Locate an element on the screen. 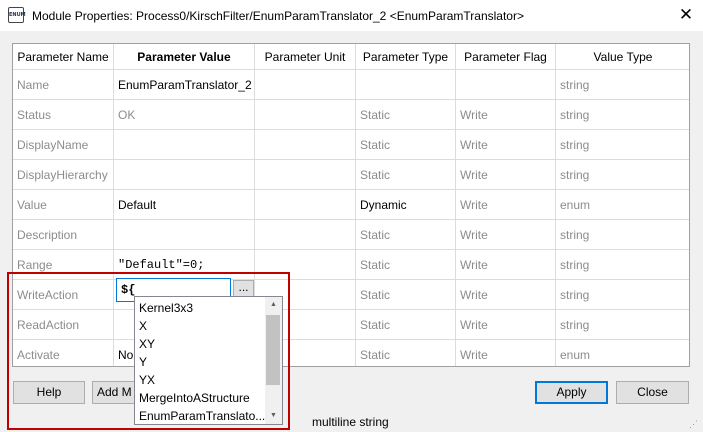 Image resolution: width=703 pixels, height=432 pixels. autocomplete-item: XY is located at coordinates (202, 344).